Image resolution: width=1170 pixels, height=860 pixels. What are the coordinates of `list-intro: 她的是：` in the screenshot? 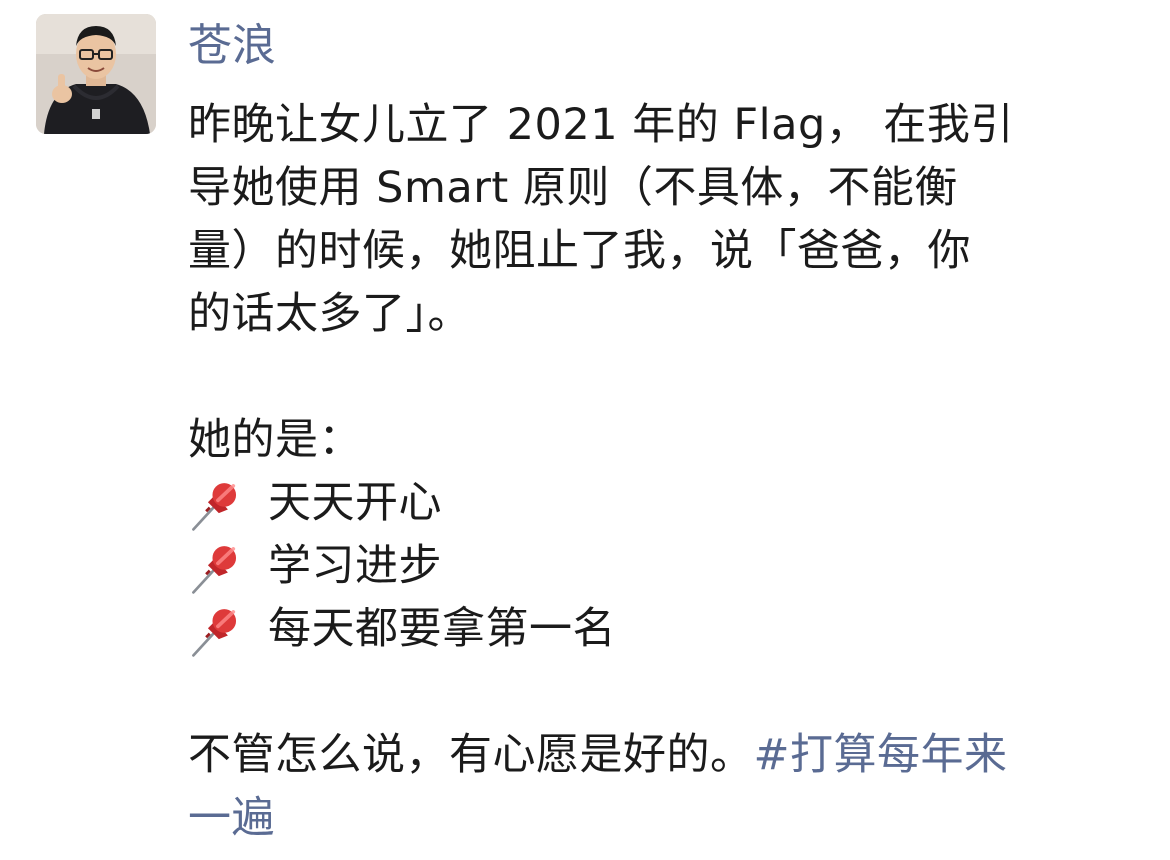 It's located at (275, 440).